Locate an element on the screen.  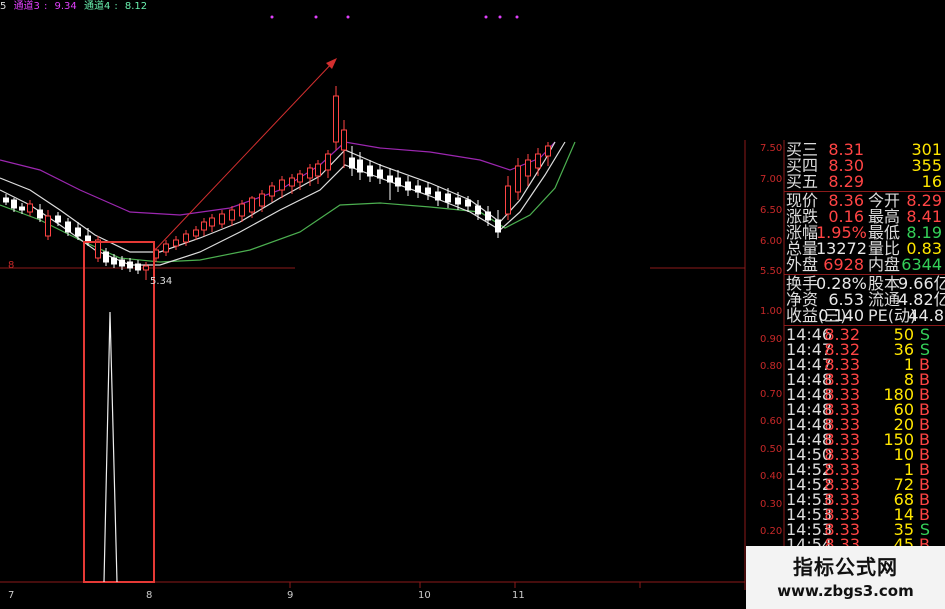
indicator-spike is located at coordinates (110, 447).